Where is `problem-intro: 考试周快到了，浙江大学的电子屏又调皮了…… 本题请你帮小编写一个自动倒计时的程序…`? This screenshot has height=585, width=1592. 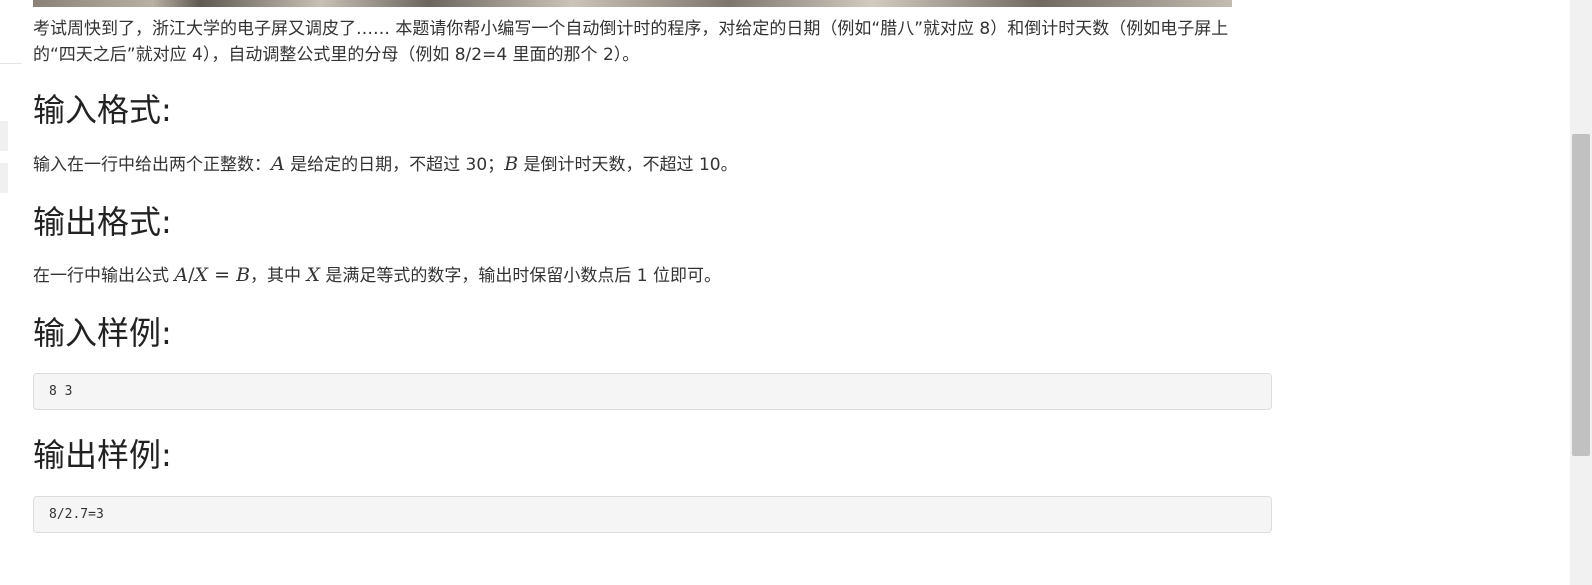
problem-intro: 考试周快到了，浙江大学的电子屏又调皮了…… 本题请你帮小编写一个自动倒计时的程序… is located at coordinates (663, 42).